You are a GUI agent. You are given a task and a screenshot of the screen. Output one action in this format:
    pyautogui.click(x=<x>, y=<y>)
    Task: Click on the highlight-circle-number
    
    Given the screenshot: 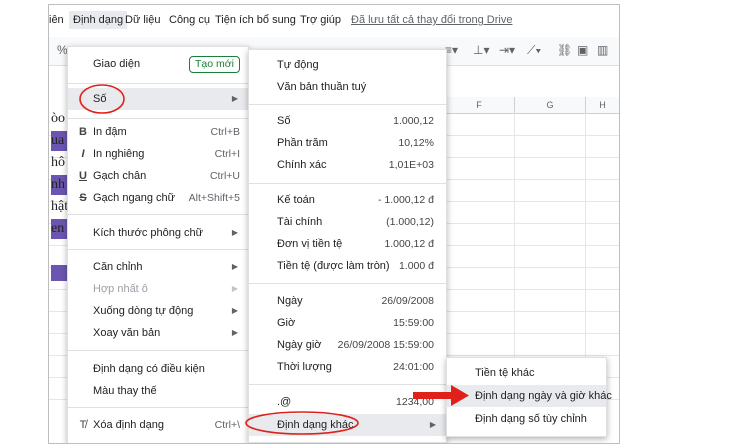 What is the action you would take?
    pyautogui.click(x=102, y=99)
    